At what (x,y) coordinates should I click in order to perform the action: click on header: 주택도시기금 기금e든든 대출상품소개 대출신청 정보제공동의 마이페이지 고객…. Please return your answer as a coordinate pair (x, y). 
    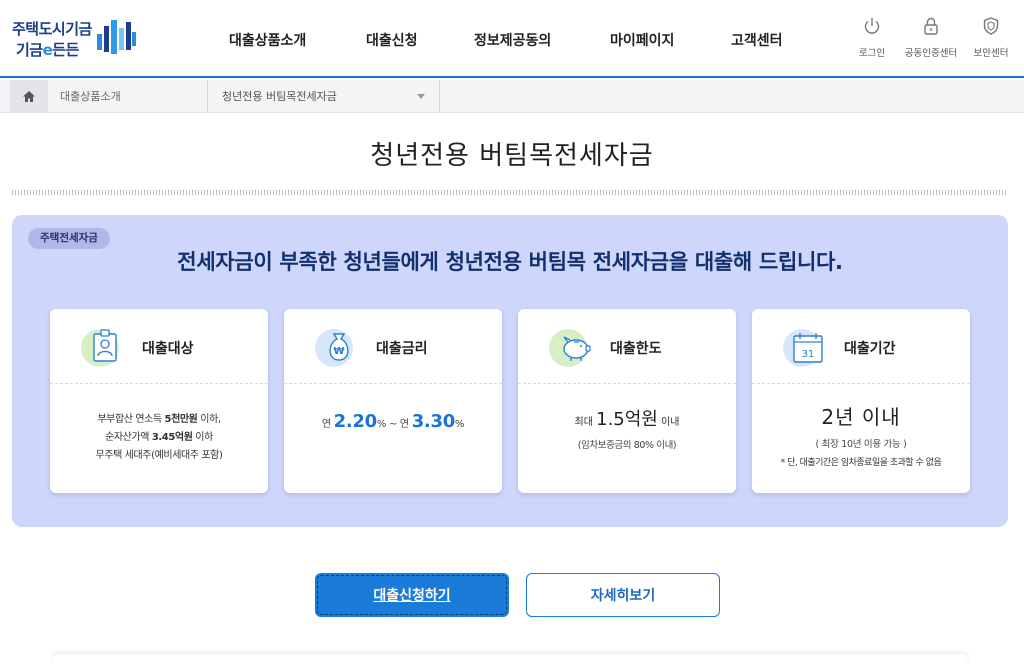
    Looking at the image, I should click on (512, 39).